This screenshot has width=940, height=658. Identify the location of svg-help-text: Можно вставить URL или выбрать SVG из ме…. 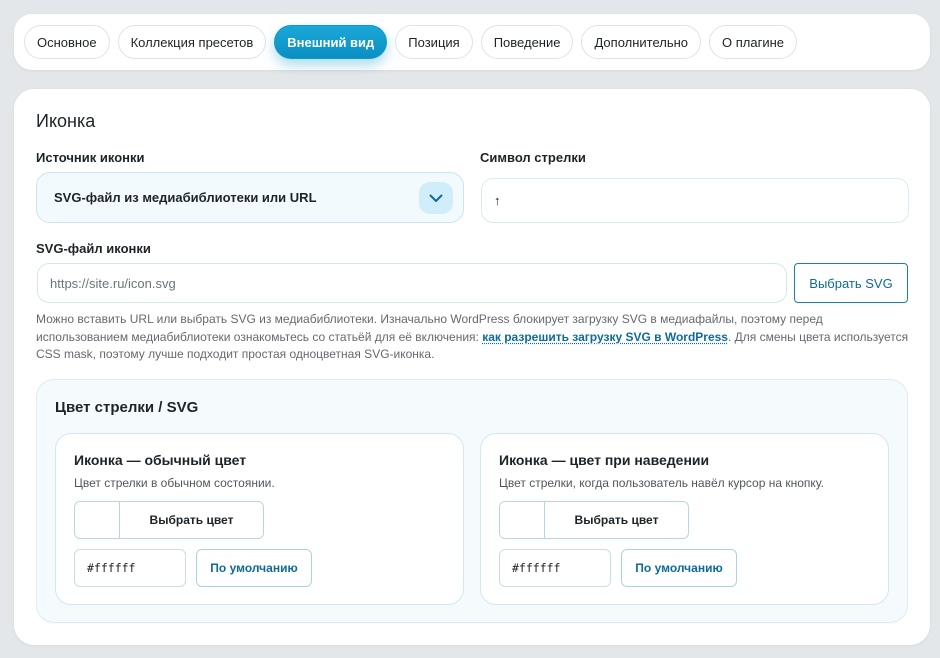
(476, 337).